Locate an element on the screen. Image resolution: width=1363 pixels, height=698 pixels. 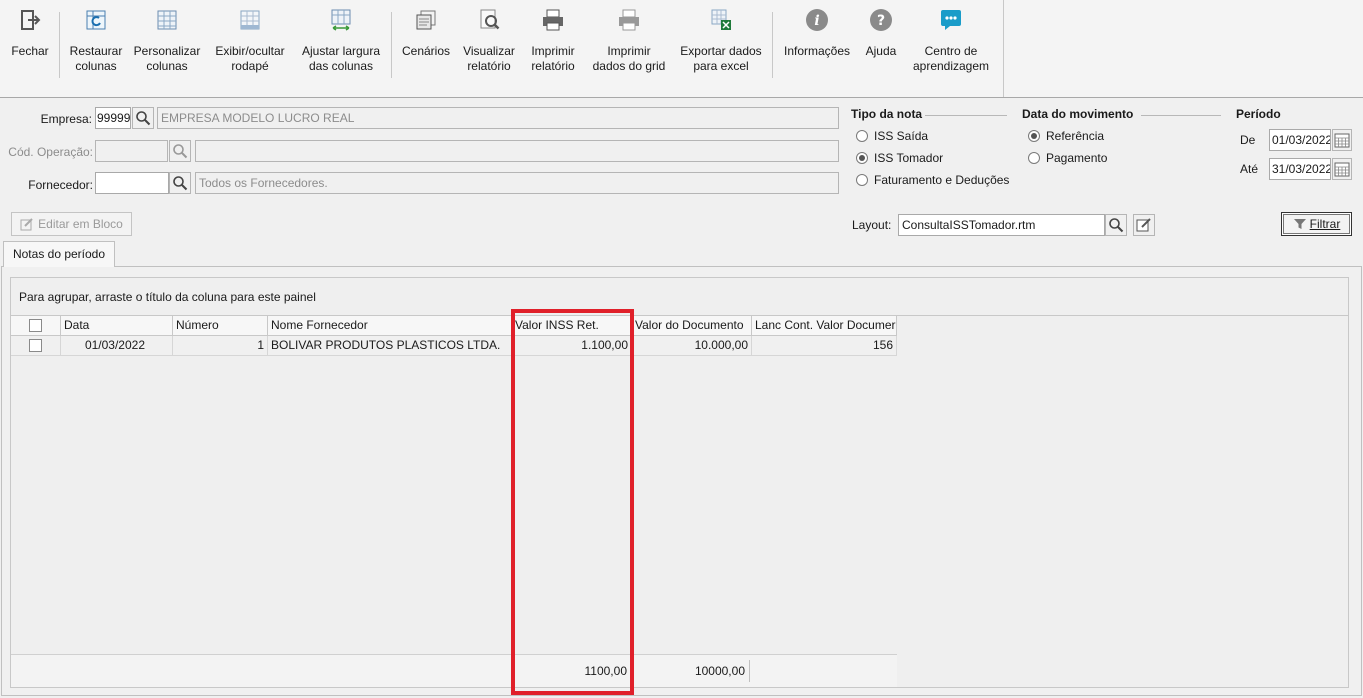
radio-iss-saida: ISS Saída is located at coordinates (892, 136).